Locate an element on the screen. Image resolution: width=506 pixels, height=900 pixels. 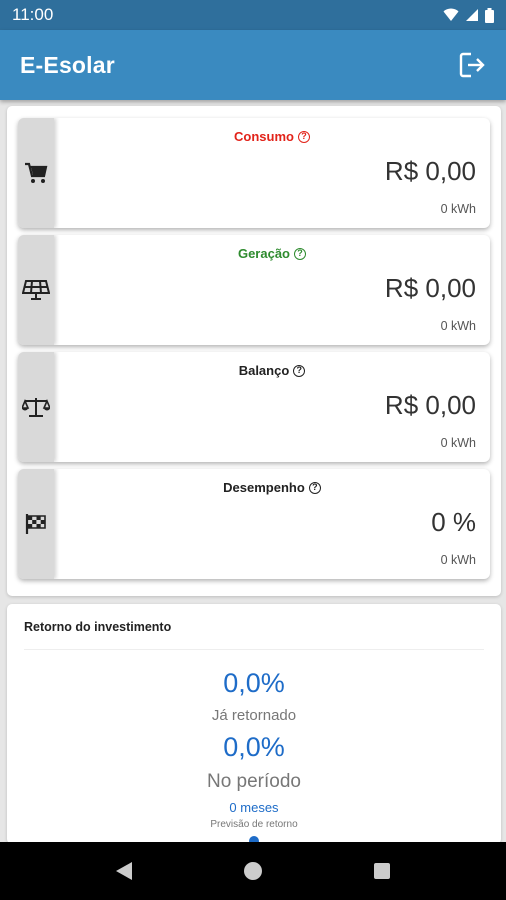
card-title: Geração ? is located at coordinates (272, 253).